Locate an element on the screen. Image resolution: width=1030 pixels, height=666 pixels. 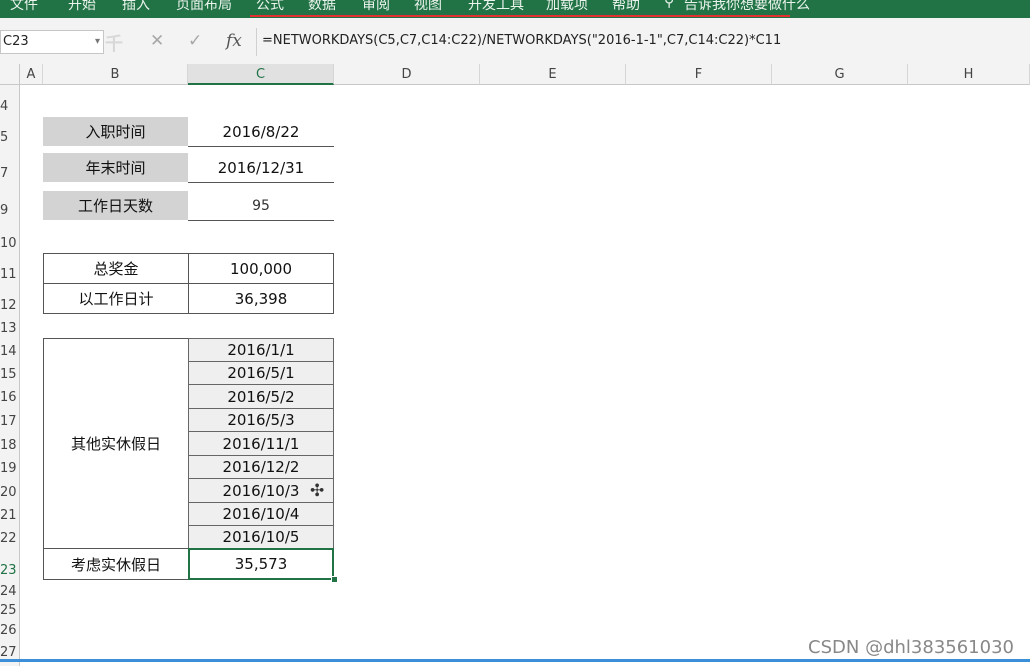
row-header-24: 24 is located at coordinates (10, 591).